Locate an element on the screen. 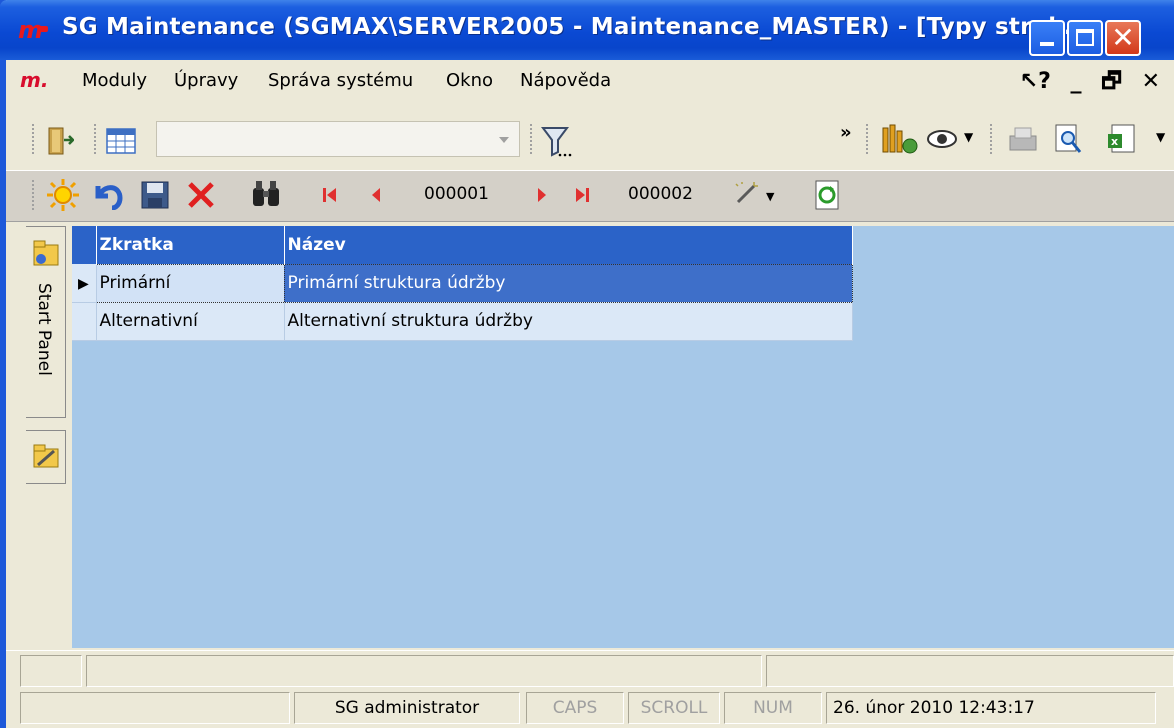  table-view-icon is located at coordinates (121, 141).